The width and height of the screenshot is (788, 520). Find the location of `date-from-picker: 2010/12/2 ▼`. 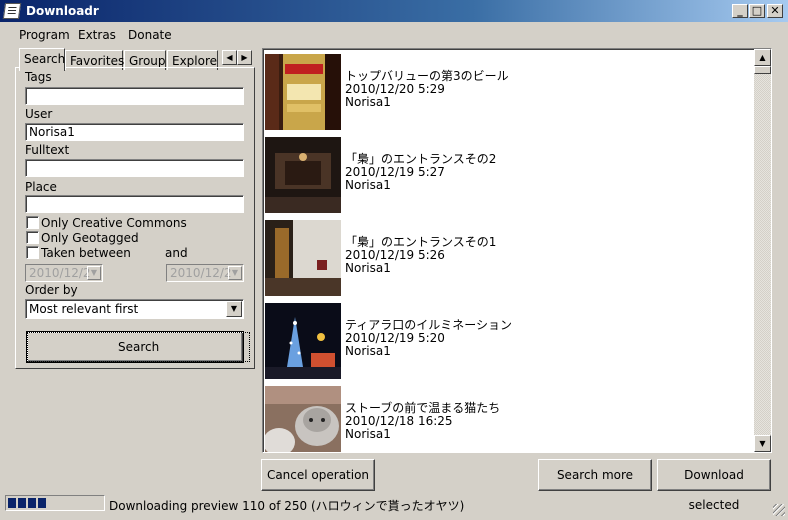

date-from-picker: 2010/12/2 ▼ is located at coordinates (64, 273).